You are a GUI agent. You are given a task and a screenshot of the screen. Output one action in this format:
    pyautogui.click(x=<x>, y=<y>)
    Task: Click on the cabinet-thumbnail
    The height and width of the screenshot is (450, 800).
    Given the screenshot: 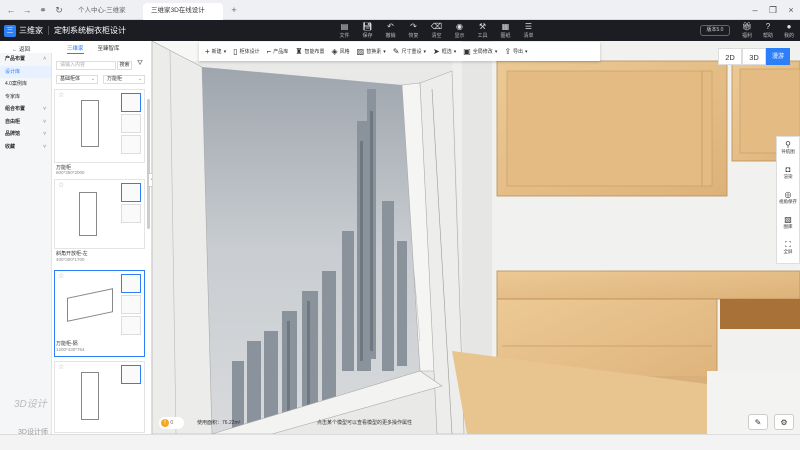 What is the action you would take?
    pyautogui.click(x=90, y=123)
    